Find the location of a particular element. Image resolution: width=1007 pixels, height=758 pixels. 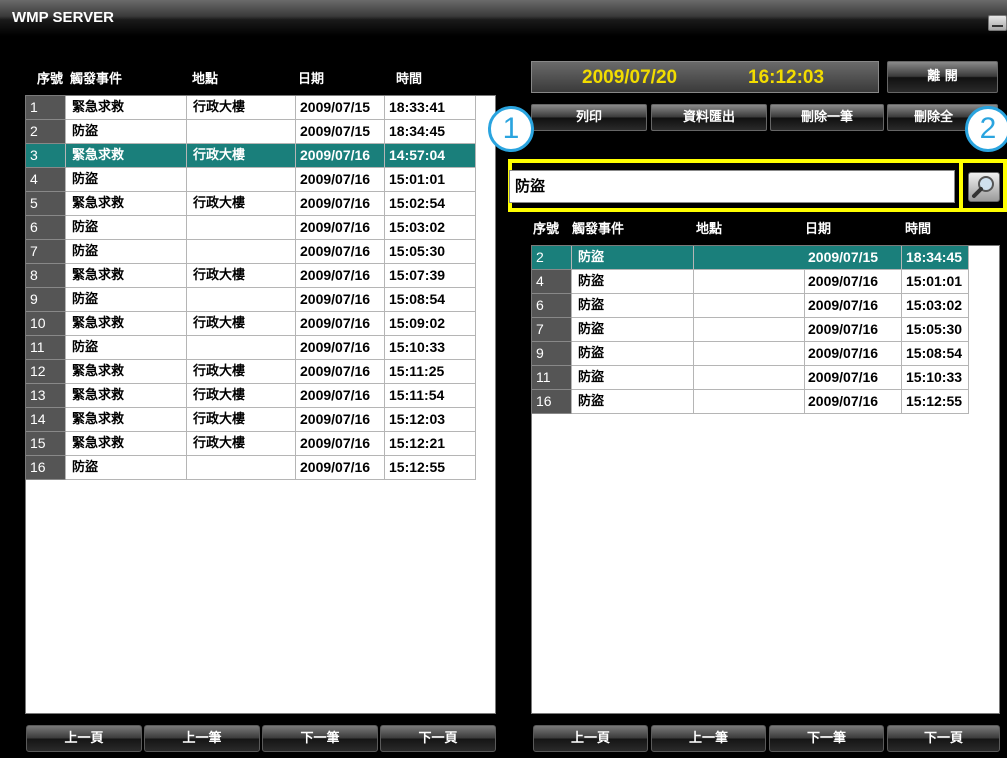

cell-time: 18:33:41 is located at coordinates (430, 108).